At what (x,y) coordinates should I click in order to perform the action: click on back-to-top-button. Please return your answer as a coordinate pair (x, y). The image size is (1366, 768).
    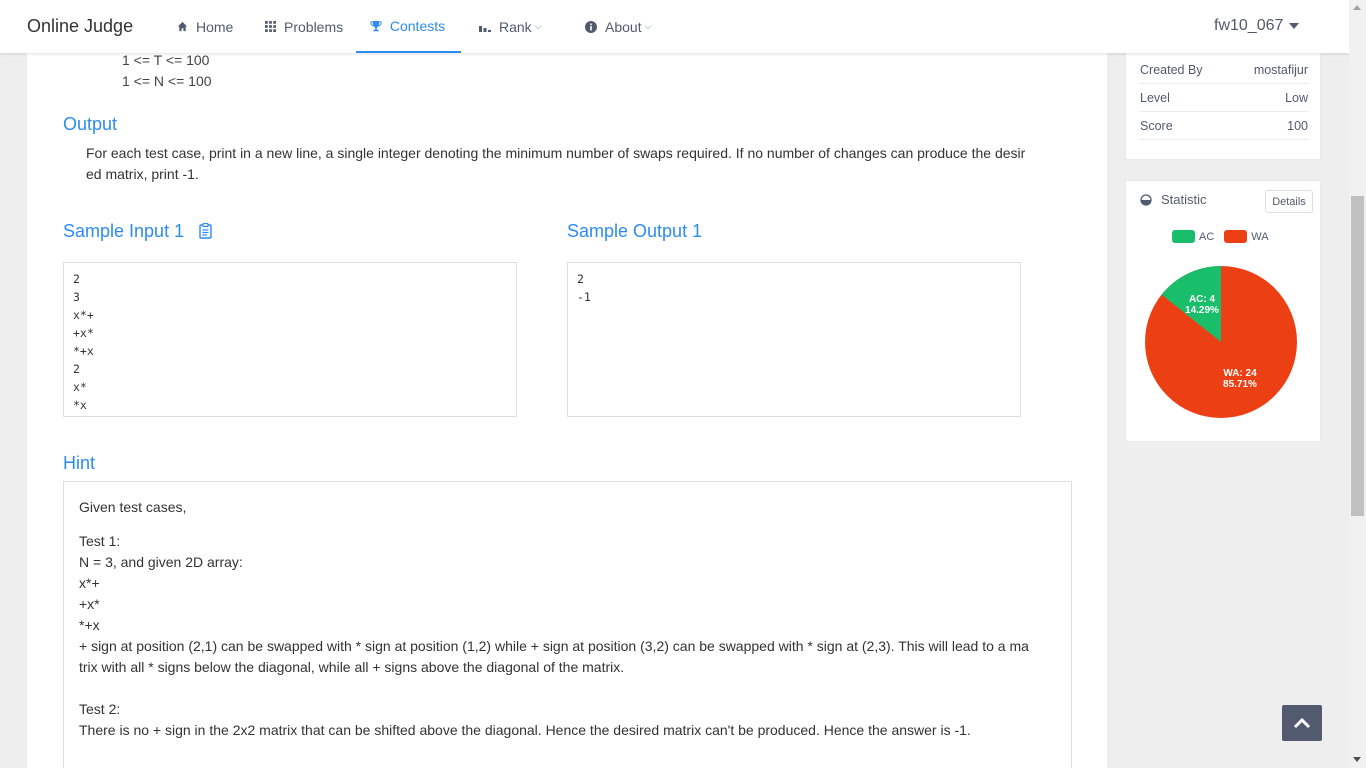
    Looking at the image, I should click on (1302, 723).